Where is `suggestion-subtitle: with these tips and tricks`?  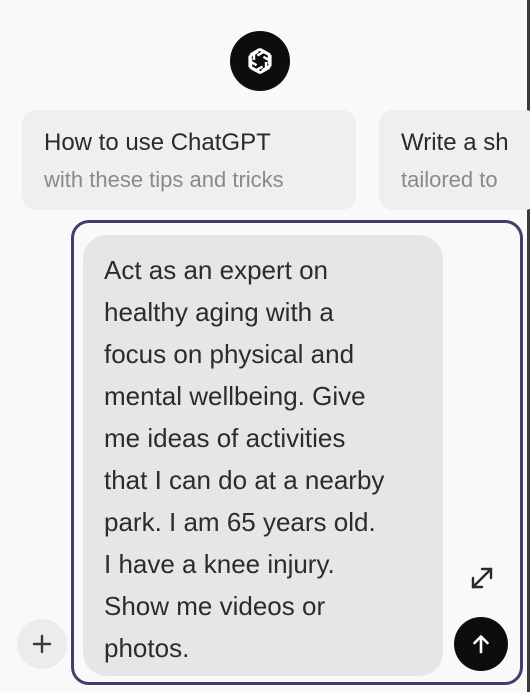
suggestion-subtitle: with these tips and tricks is located at coordinates (164, 179).